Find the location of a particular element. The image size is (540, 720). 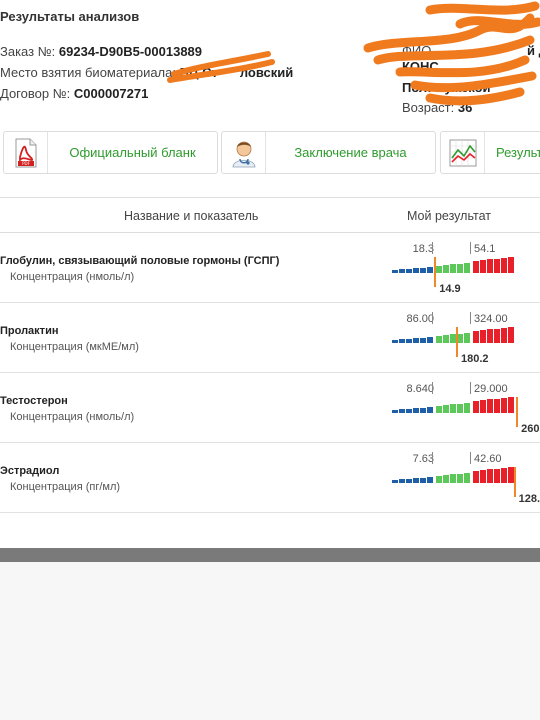

doctor-conclusion-button: Заключение врача is located at coordinates (328, 152).